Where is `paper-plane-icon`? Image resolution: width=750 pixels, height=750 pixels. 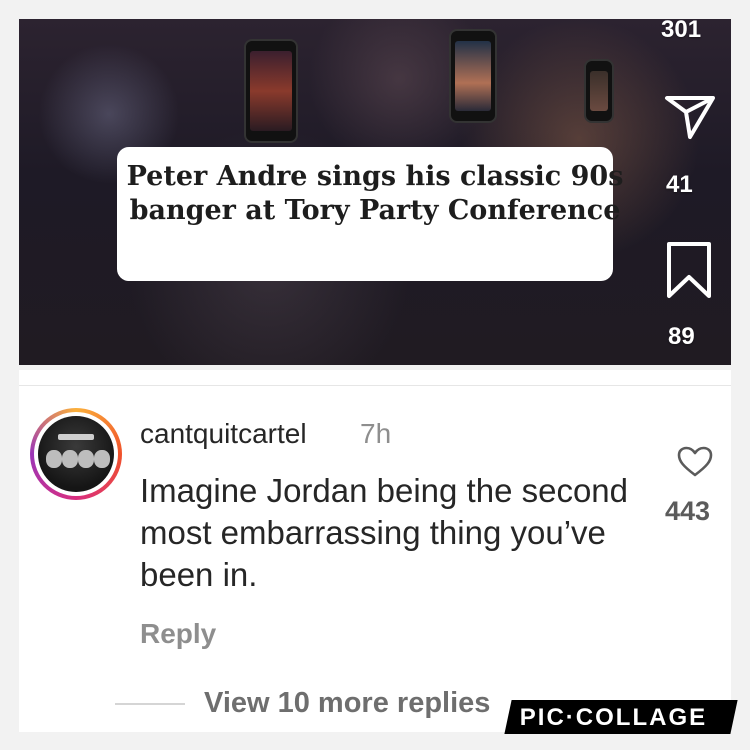 paper-plane-icon is located at coordinates (690, 119).